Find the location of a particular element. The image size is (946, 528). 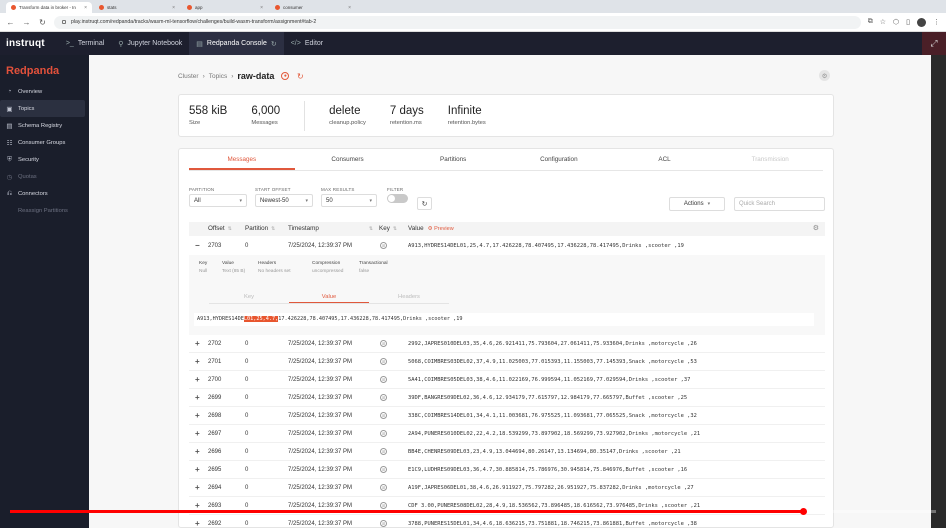

video-progress-bar is located at coordinates (473, 511).